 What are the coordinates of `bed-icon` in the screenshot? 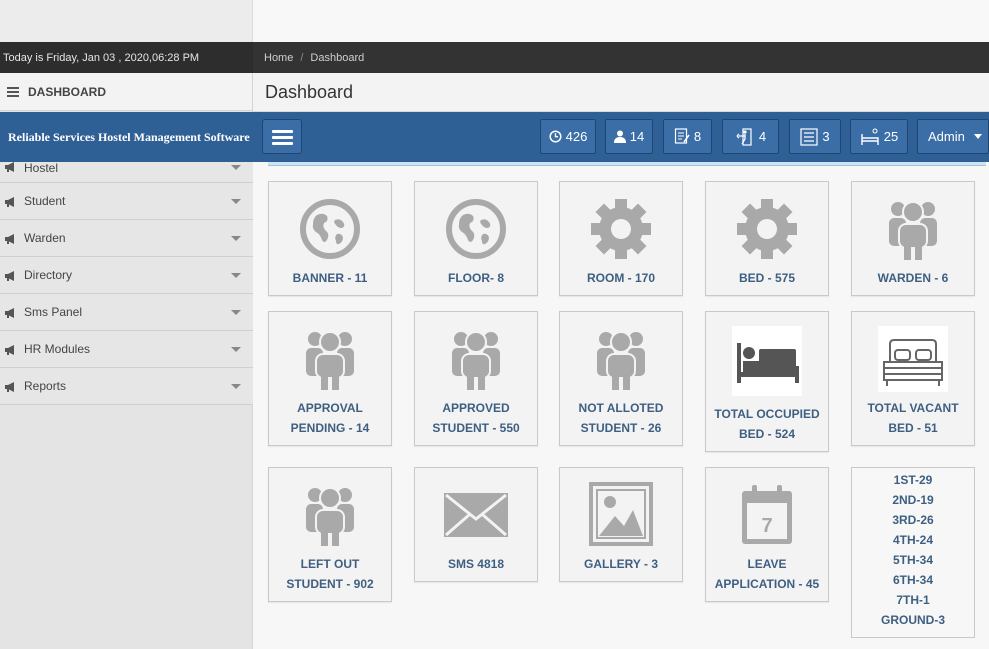 It's located at (870, 136).